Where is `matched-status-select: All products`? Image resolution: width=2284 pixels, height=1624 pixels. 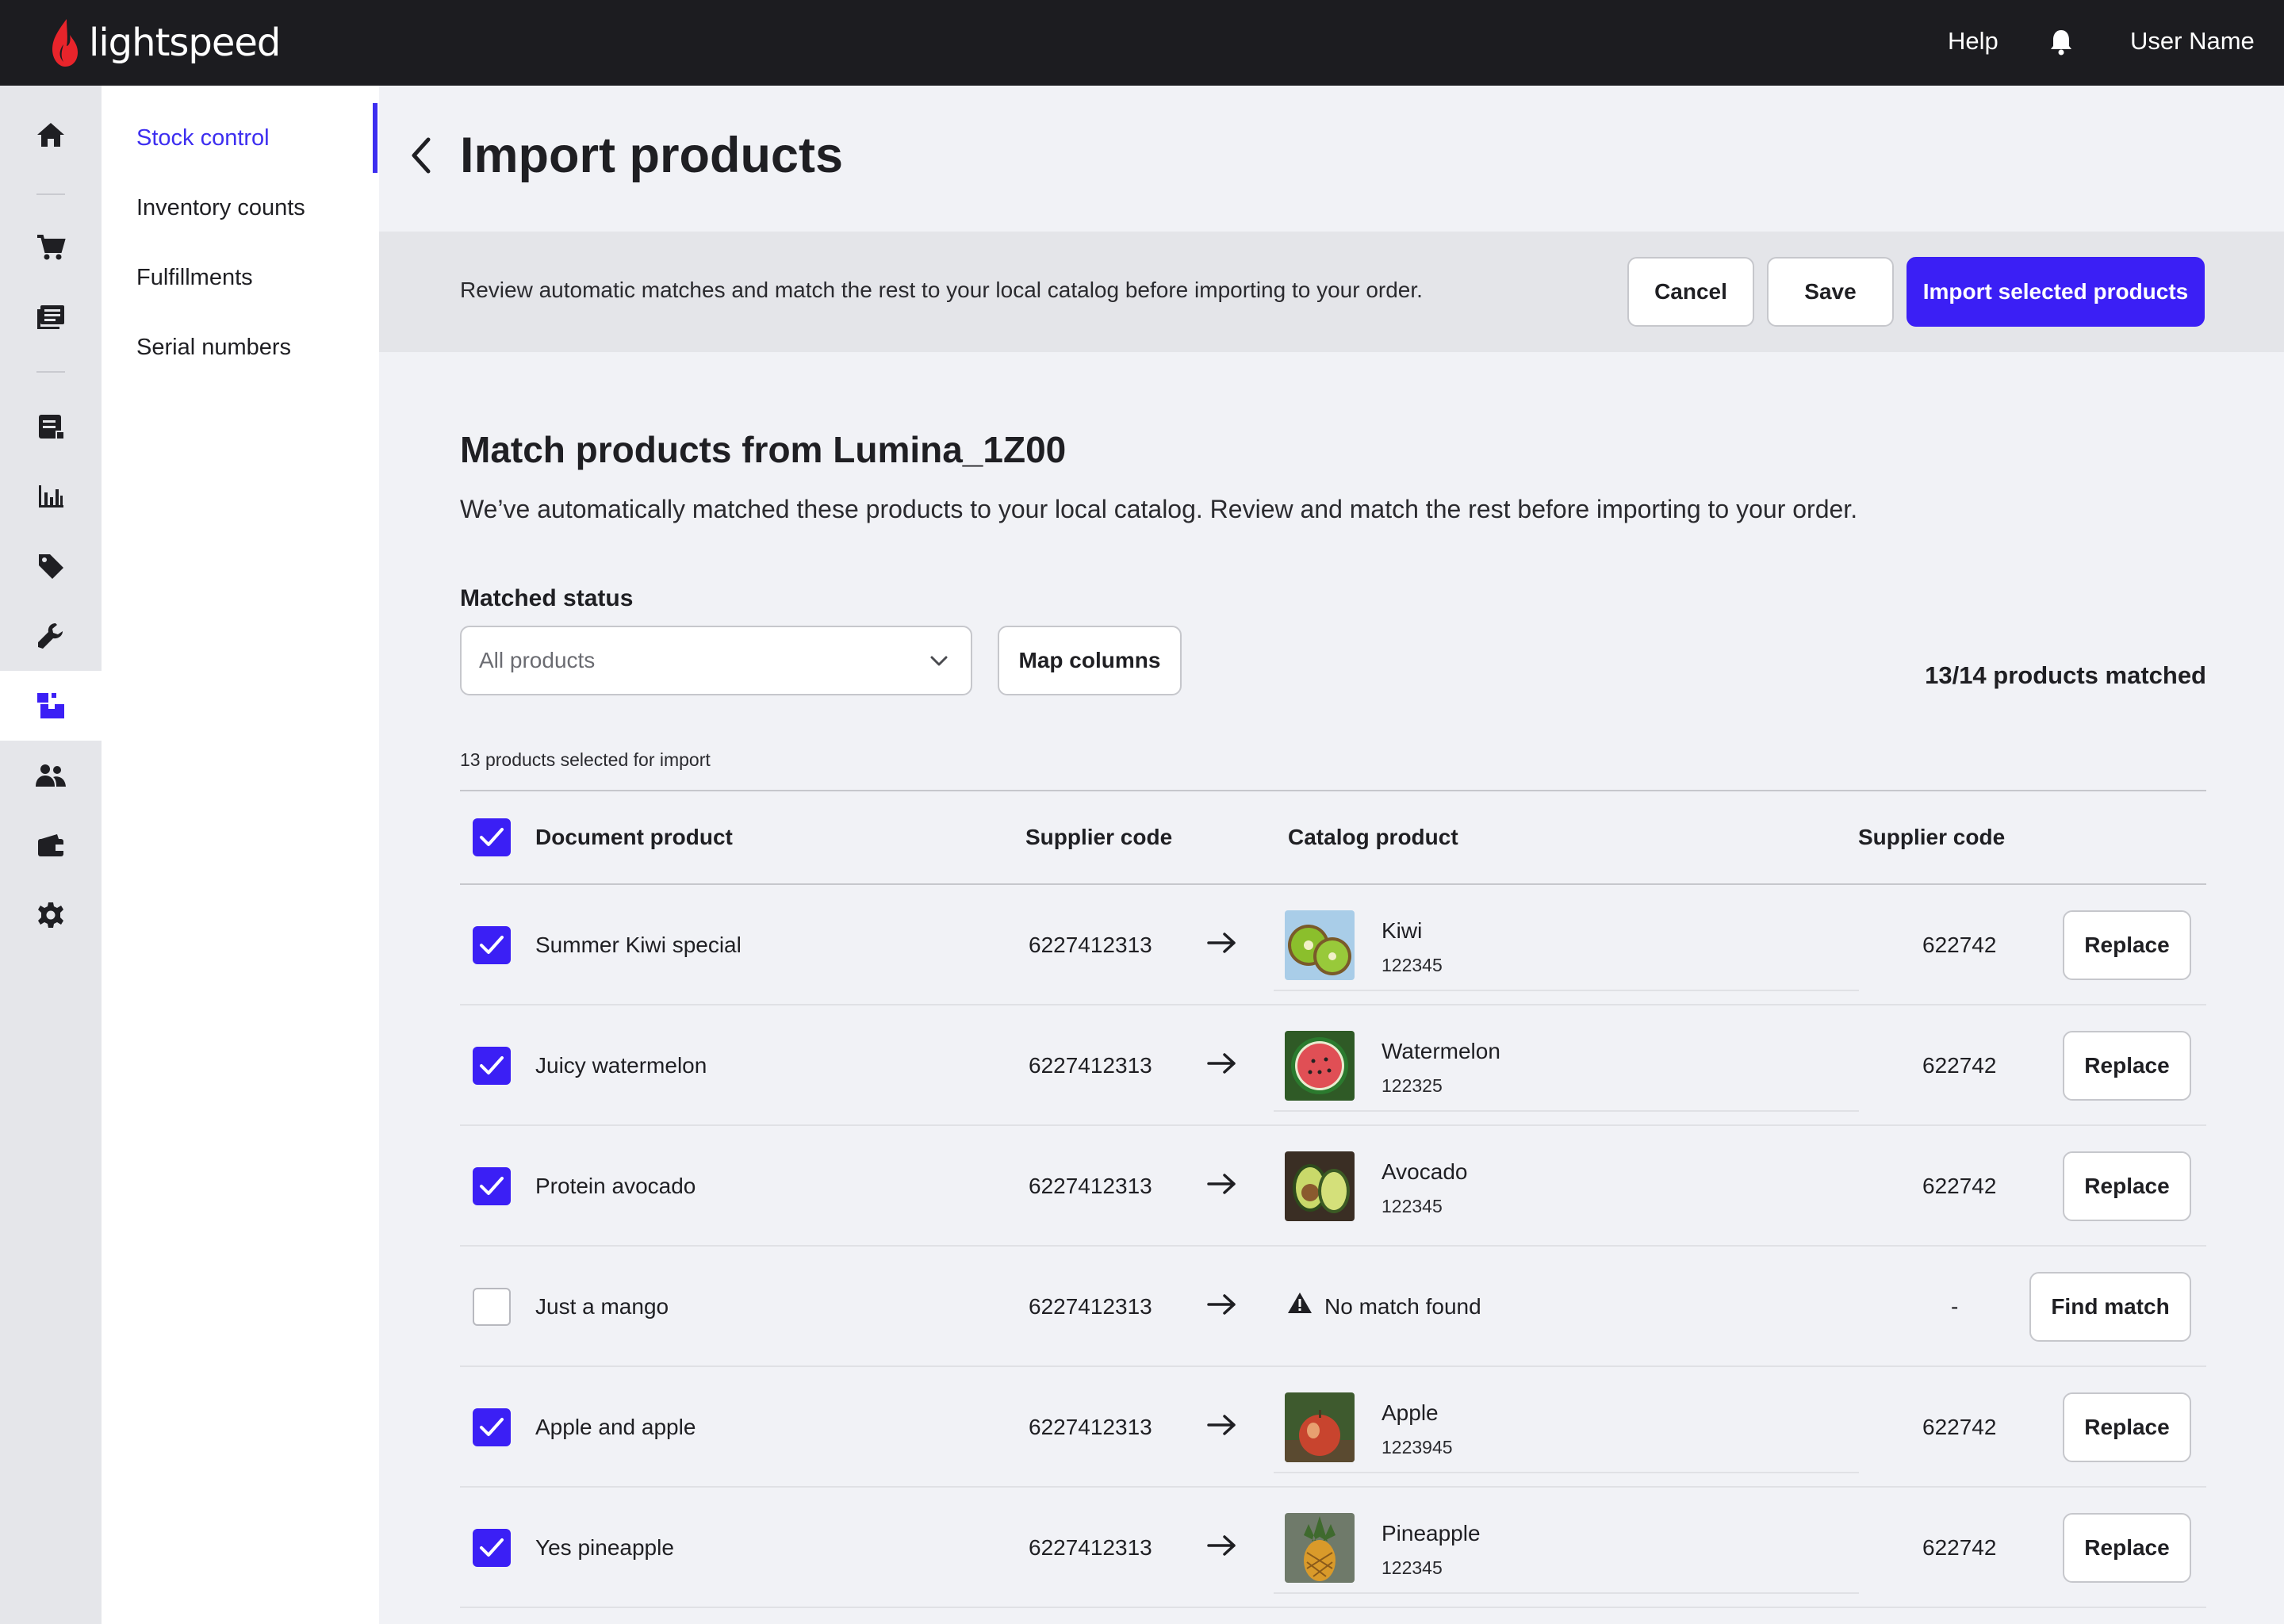
matched-status-select: All products is located at coordinates (716, 660).